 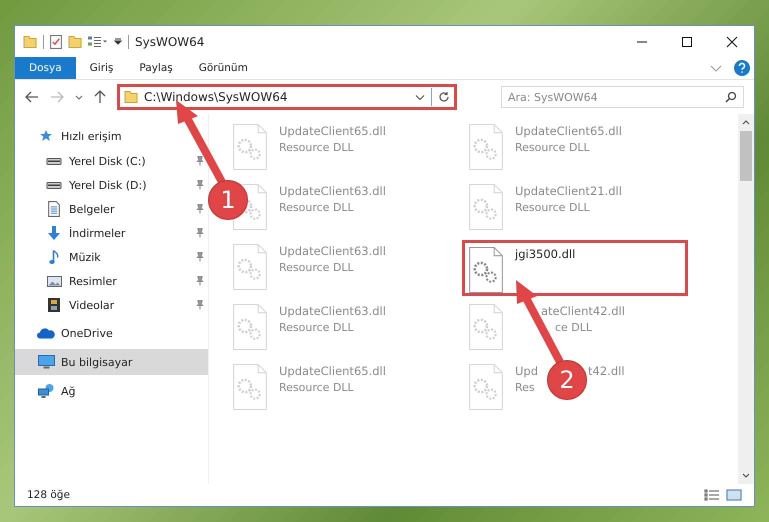 I want to click on ribbon-tab: Görünüm, so click(x=223, y=68).